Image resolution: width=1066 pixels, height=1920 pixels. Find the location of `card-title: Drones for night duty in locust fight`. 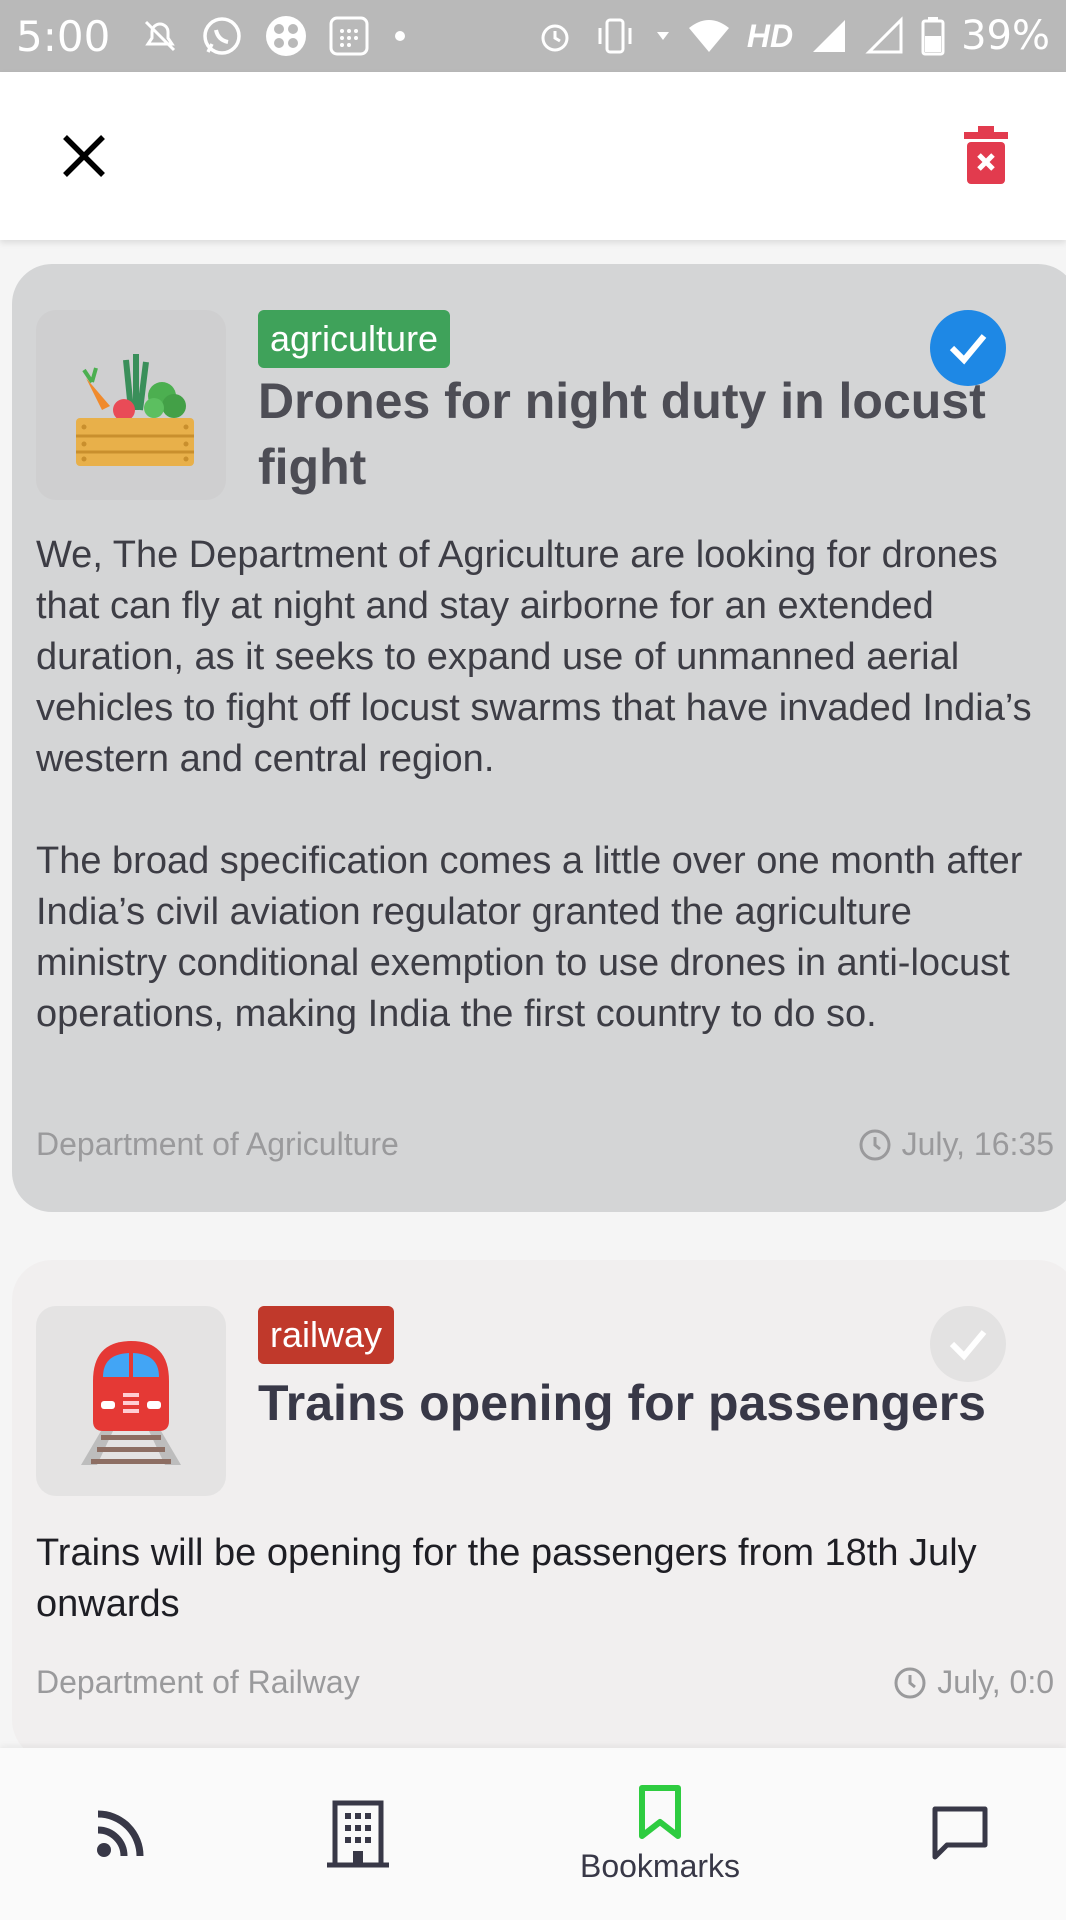

card-title: Drones for night duty in locust fight is located at coordinates (622, 434).